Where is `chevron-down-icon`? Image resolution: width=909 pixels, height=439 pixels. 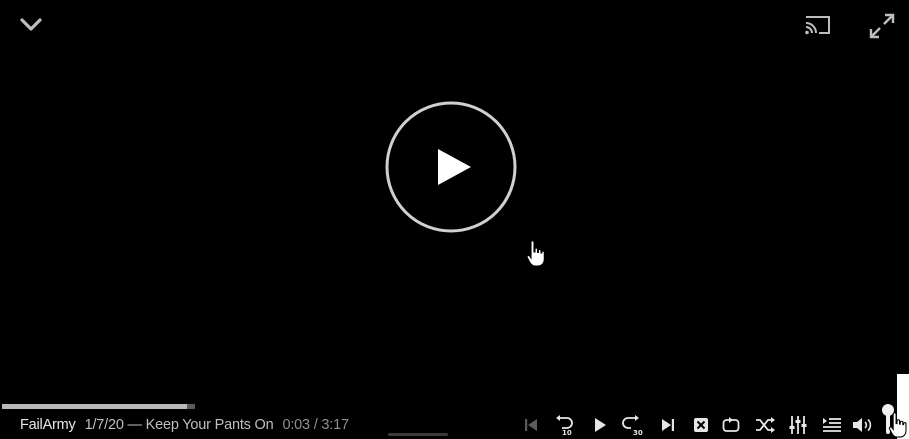 chevron-down-icon is located at coordinates (31, 24).